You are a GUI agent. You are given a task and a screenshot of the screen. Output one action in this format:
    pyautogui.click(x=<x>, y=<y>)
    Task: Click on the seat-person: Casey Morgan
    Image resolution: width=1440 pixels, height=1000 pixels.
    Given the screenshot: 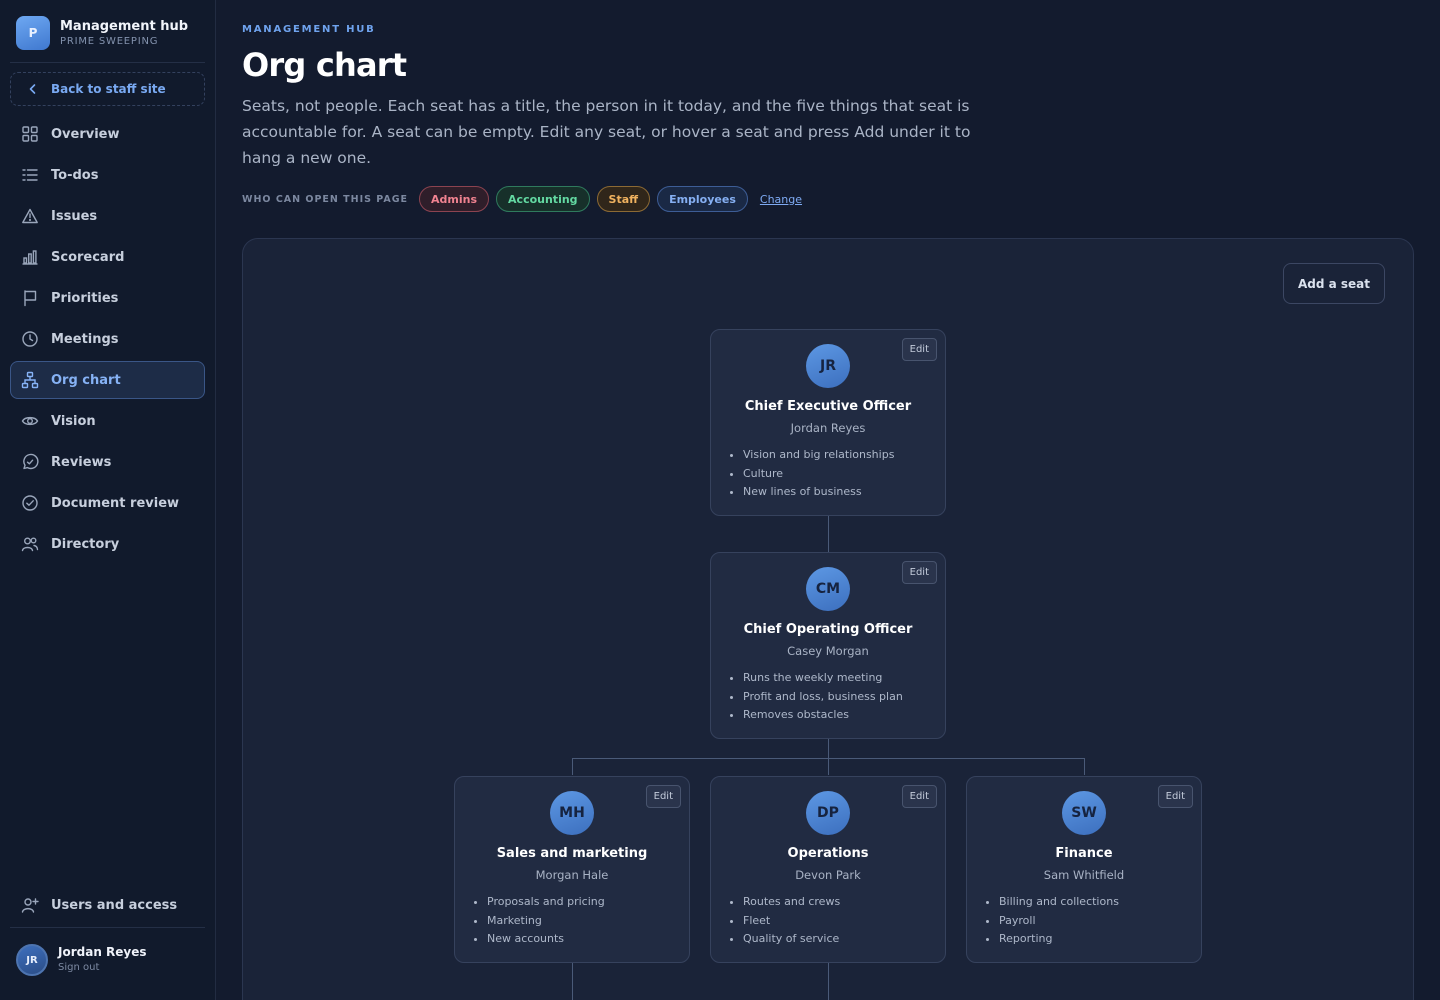 What is the action you would take?
    pyautogui.click(x=828, y=651)
    